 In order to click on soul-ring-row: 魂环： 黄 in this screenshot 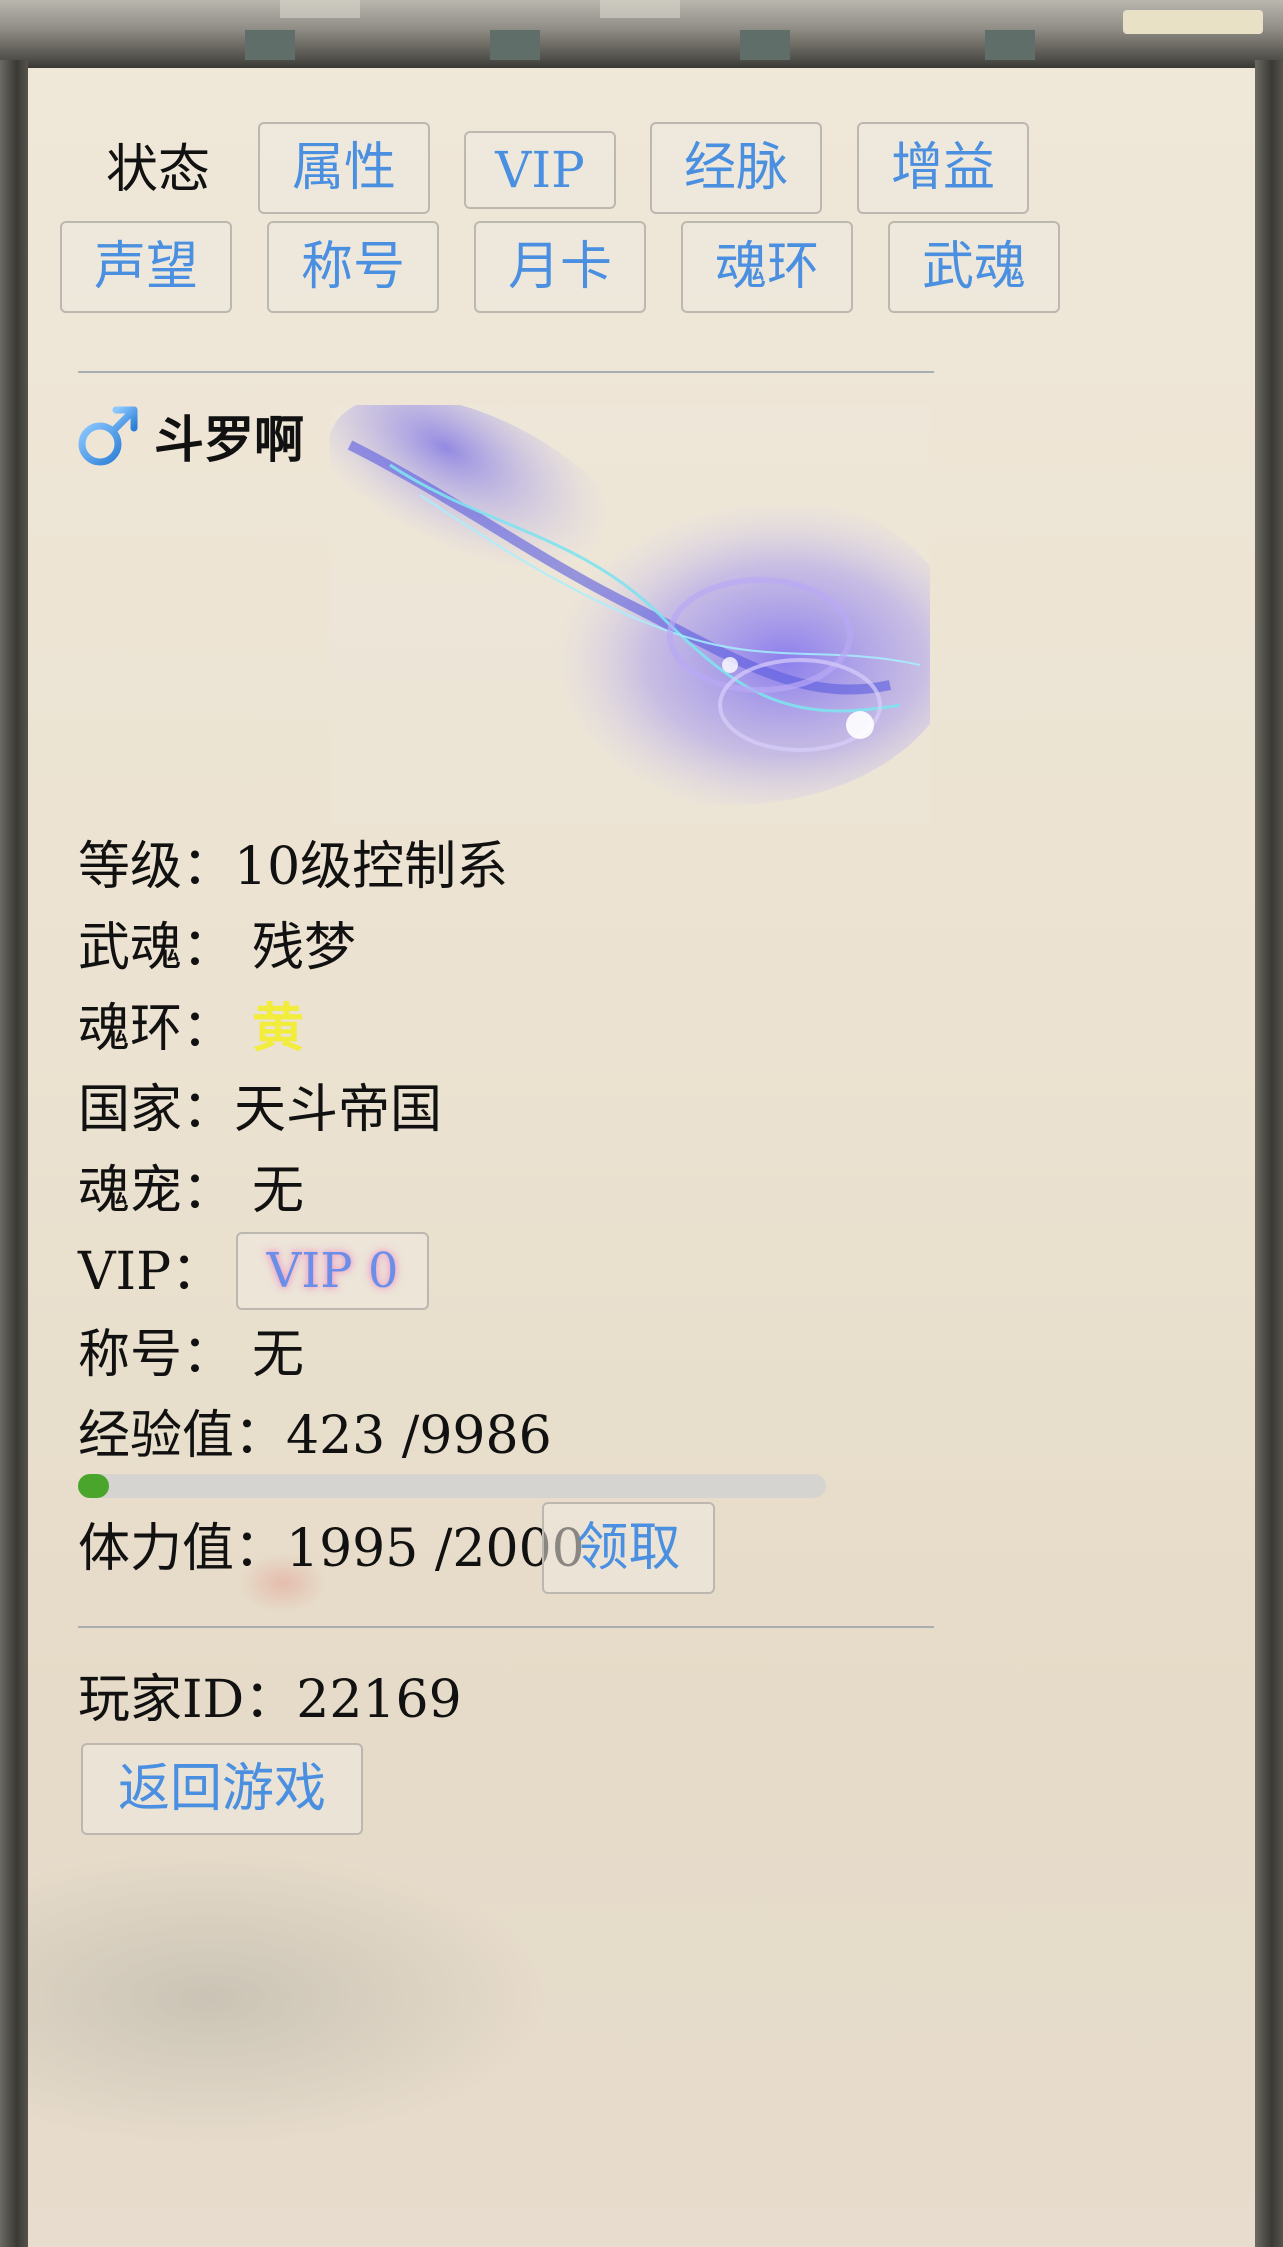, I will do `click(191, 1029)`.